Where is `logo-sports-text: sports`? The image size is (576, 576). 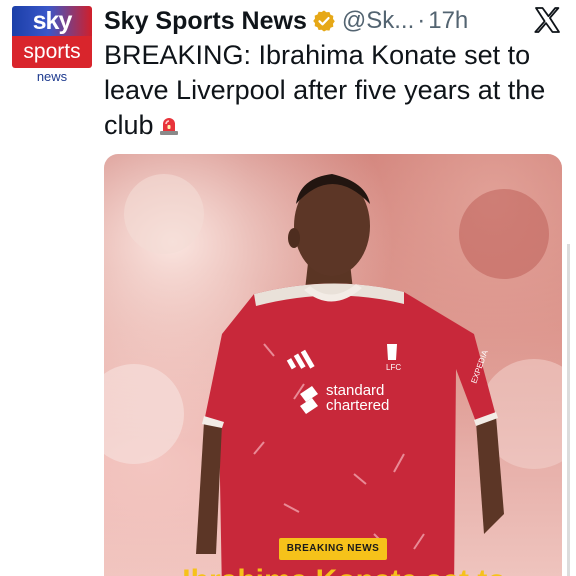
logo-sports-text: sports is located at coordinates (52, 52).